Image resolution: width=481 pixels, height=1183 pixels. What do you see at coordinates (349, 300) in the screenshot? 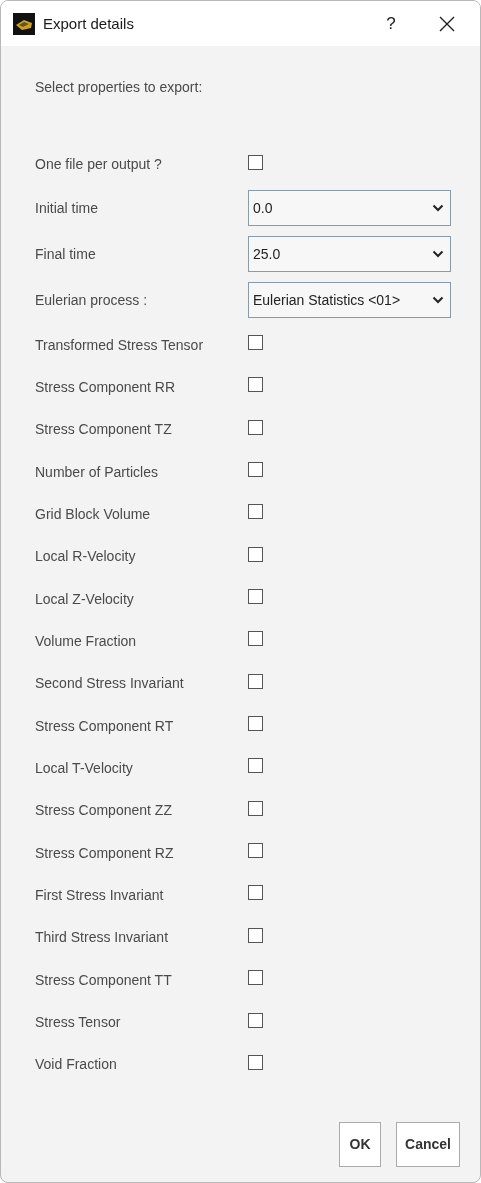
I see `dropdown: Eulerian Statistics <01>` at bounding box center [349, 300].